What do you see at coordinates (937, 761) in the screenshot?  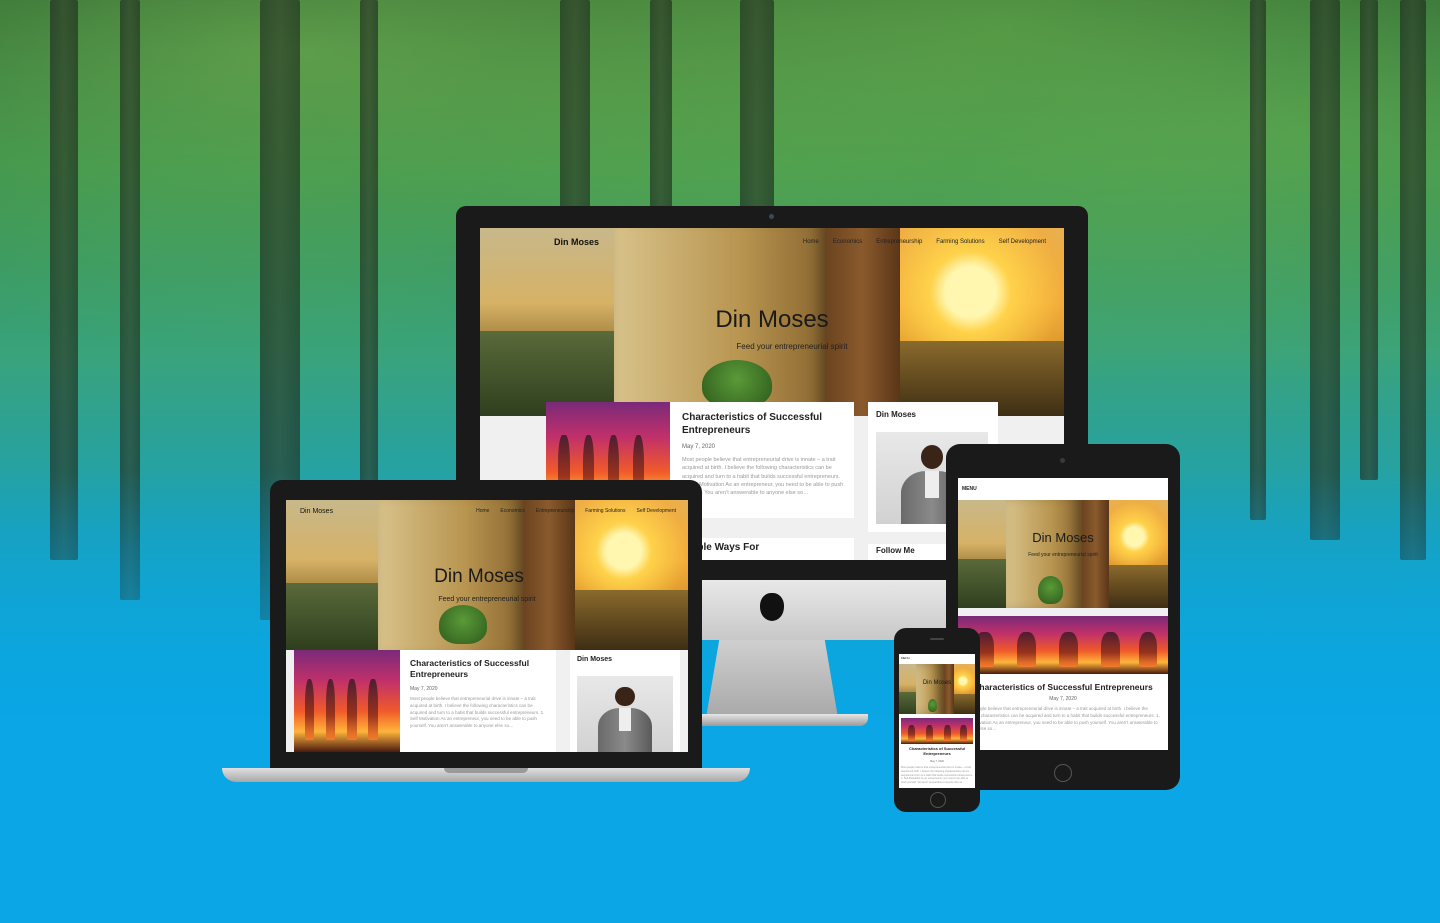 I see `phone-post-date: May 7, 2020` at bounding box center [937, 761].